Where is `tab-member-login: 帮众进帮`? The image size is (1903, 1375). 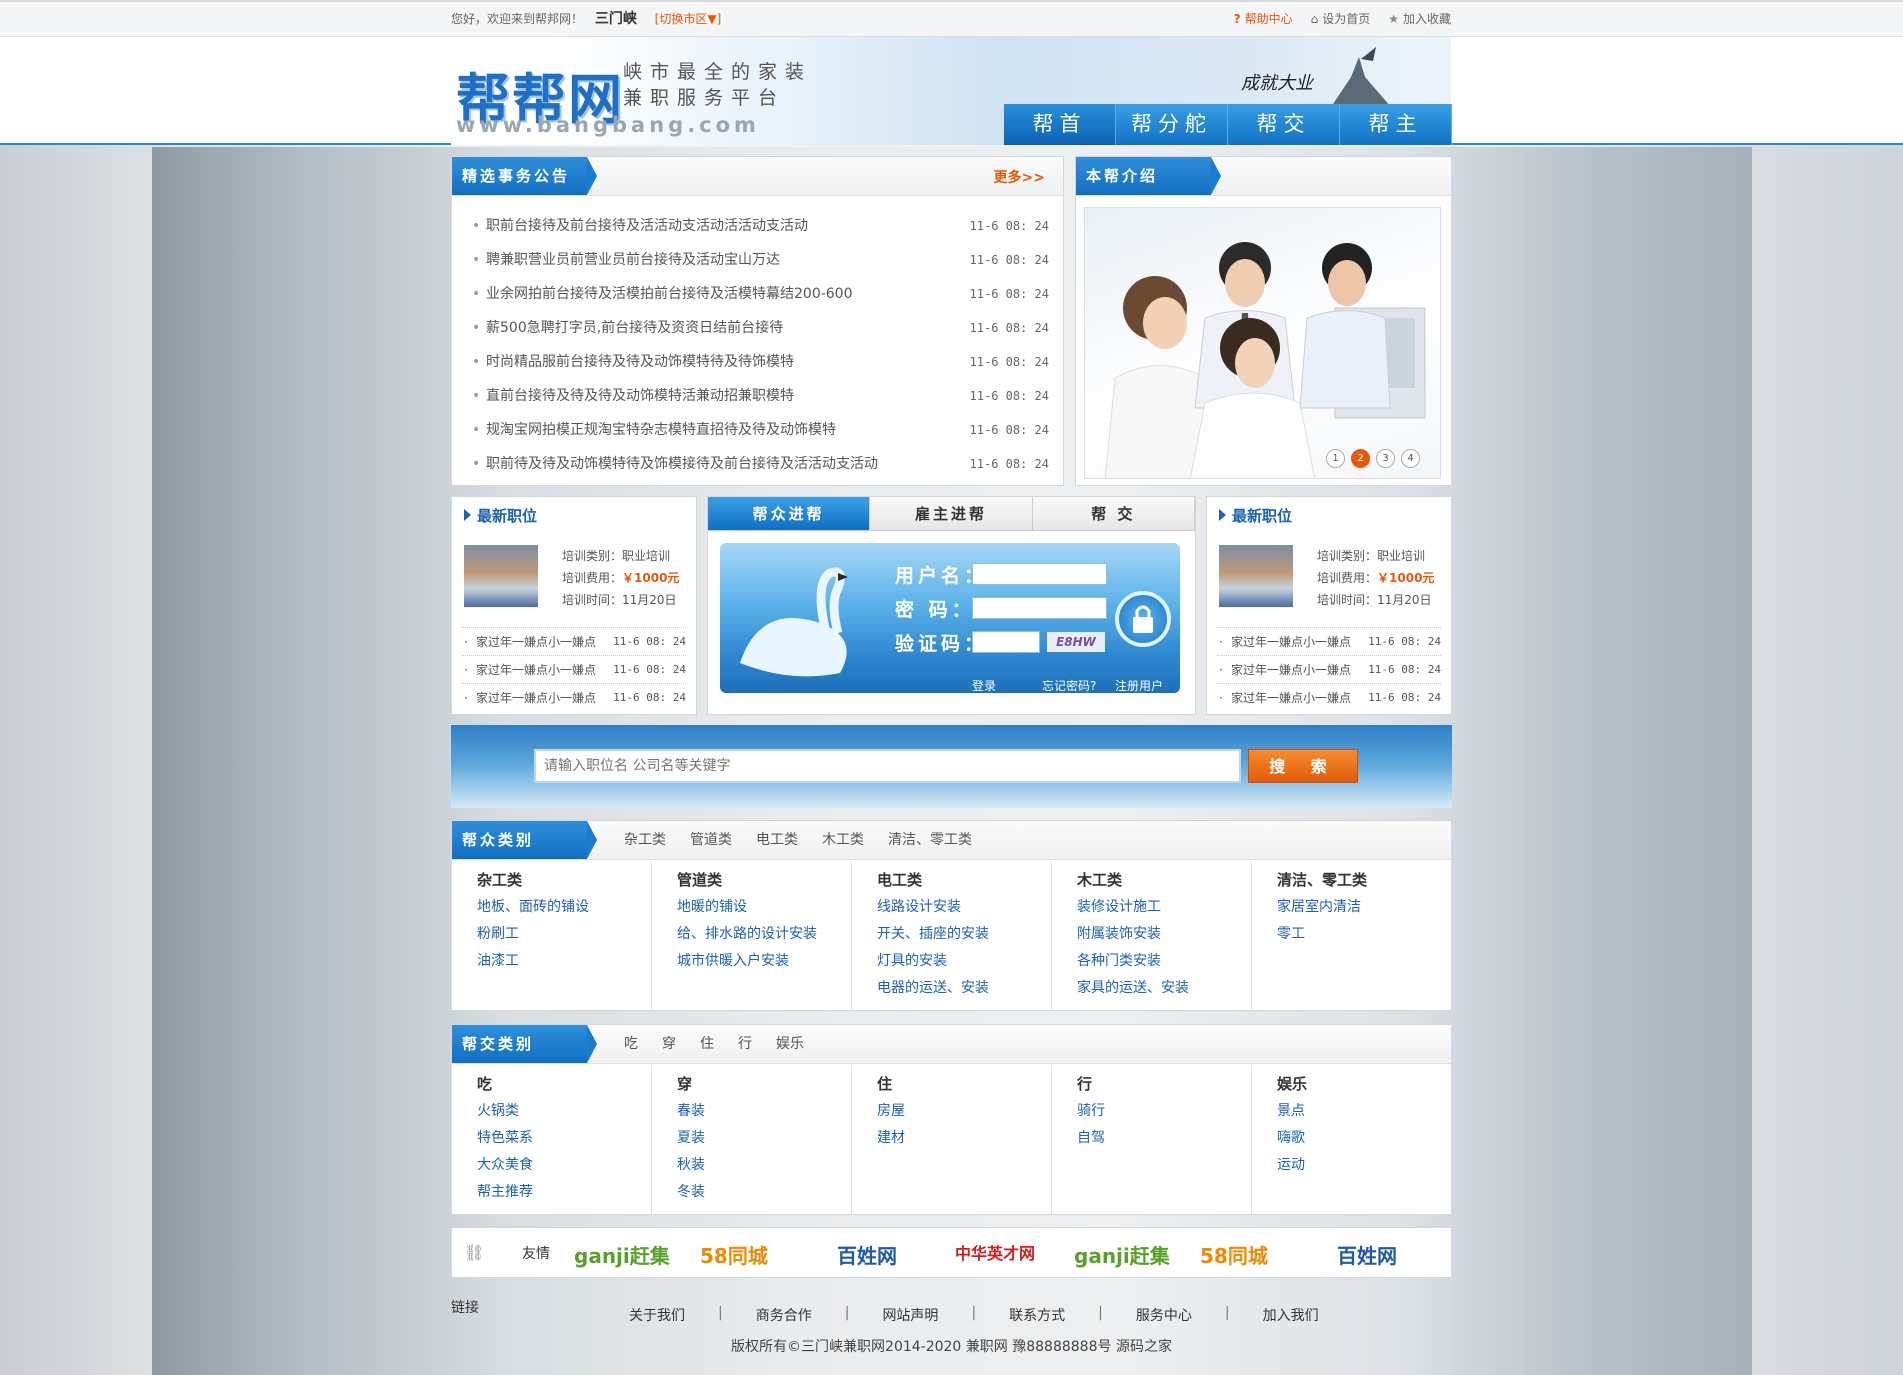 tab-member-login: 帮众进帮 is located at coordinates (789, 513).